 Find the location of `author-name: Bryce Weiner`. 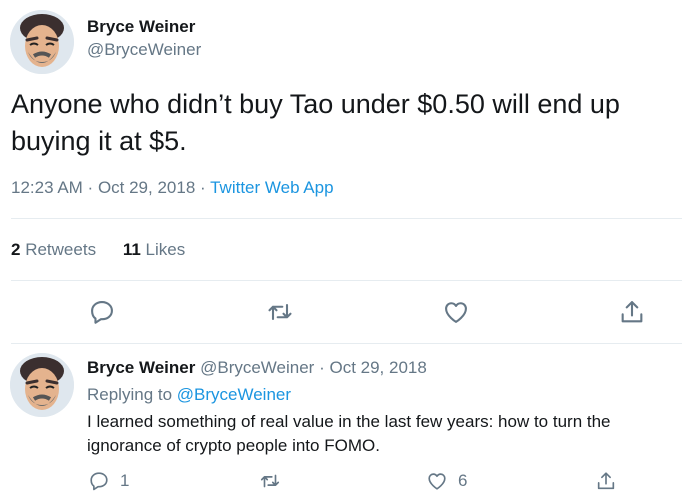

author-name: Bryce Weiner is located at coordinates (141, 27).